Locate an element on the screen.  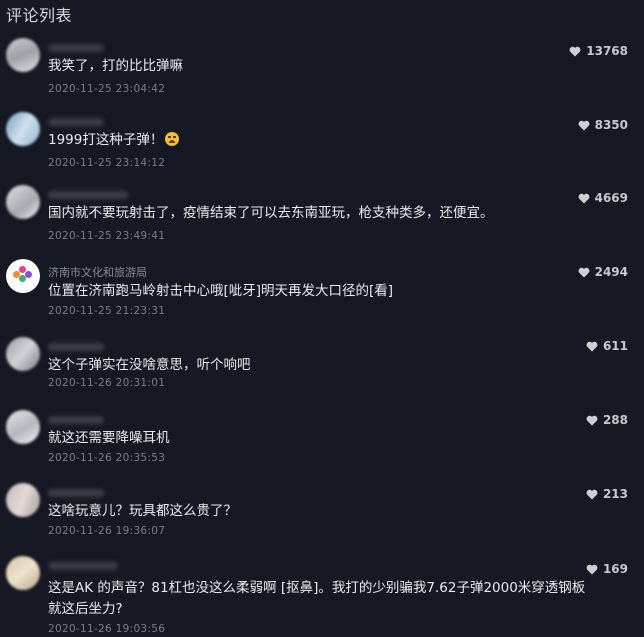
like-button: 213 is located at coordinates (607, 494).